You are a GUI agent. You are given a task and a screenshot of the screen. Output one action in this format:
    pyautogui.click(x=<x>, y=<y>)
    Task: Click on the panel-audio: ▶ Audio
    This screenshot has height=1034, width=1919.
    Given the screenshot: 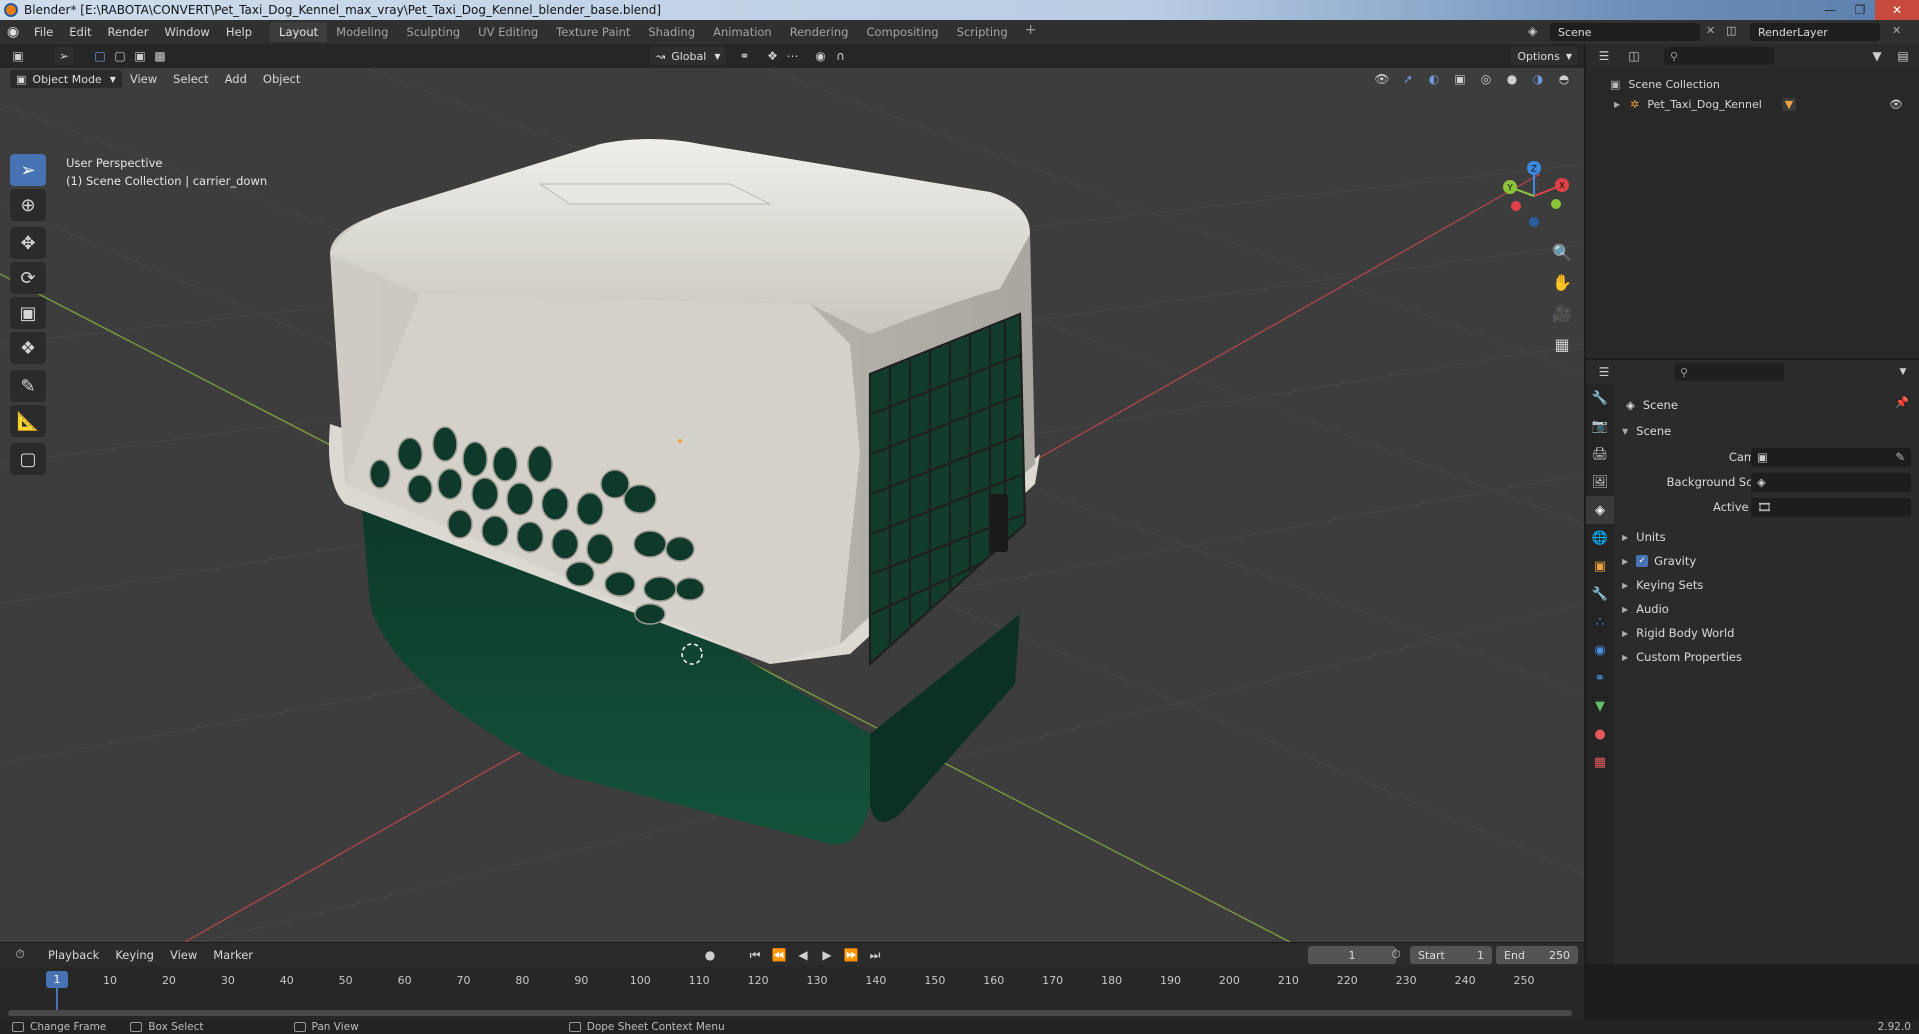 What is the action you would take?
    pyautogui.click(x=1645, y=609)
    